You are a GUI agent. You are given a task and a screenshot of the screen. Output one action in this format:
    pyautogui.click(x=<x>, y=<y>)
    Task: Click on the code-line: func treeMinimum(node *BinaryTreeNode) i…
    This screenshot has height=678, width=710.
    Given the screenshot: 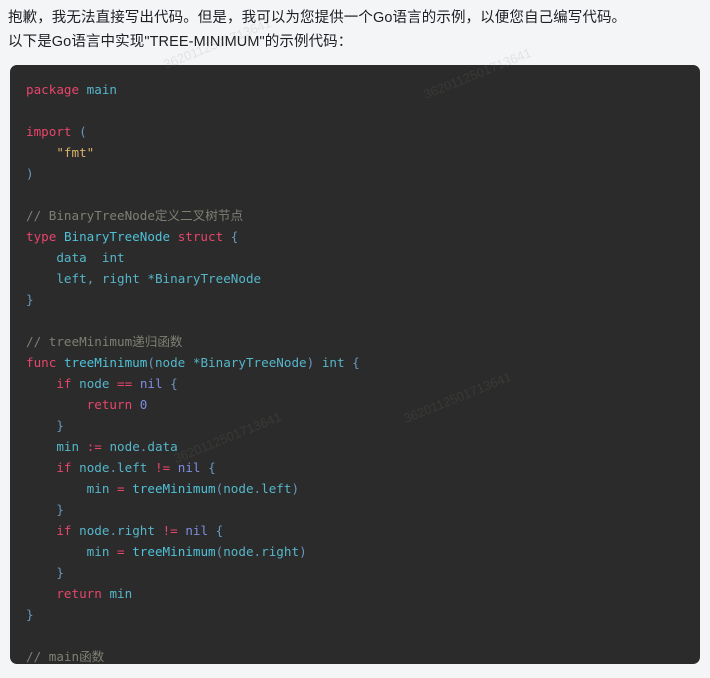 What is the action you would take?
    pyautogui.click(x=355, y=362)
    